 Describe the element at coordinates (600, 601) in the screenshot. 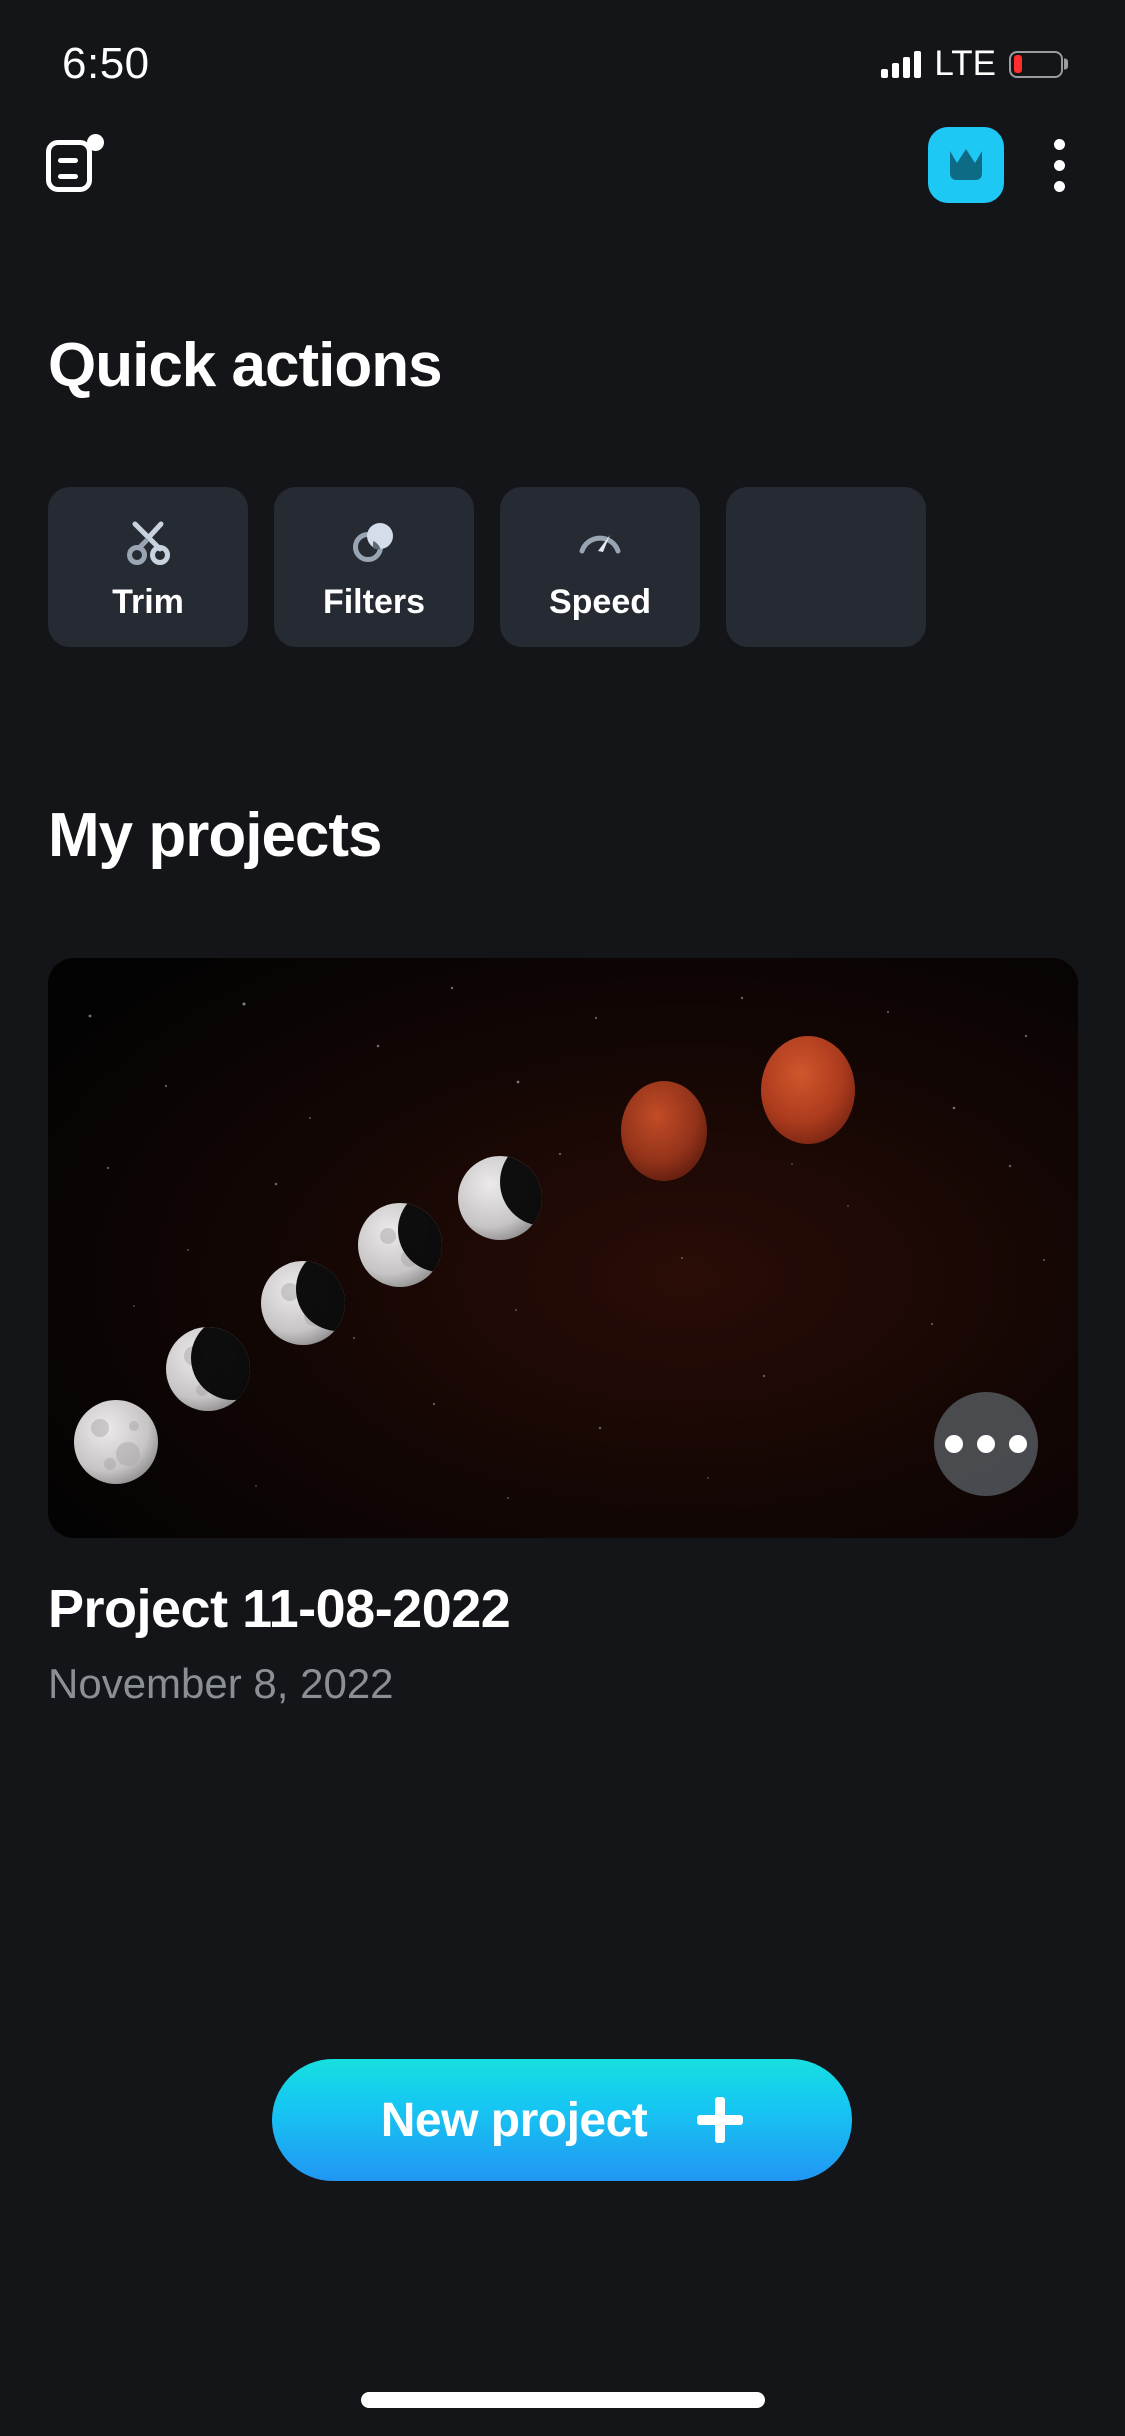

I see `quick-action-label: Speed` at that location.